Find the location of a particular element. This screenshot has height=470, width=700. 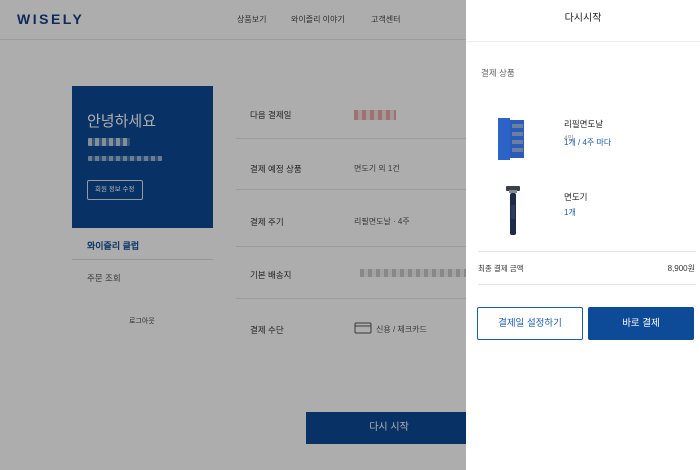

product-item-refill-blades: 리필면도날 4입 1개 / 4주 마다 is located at coordinates (583, 147).